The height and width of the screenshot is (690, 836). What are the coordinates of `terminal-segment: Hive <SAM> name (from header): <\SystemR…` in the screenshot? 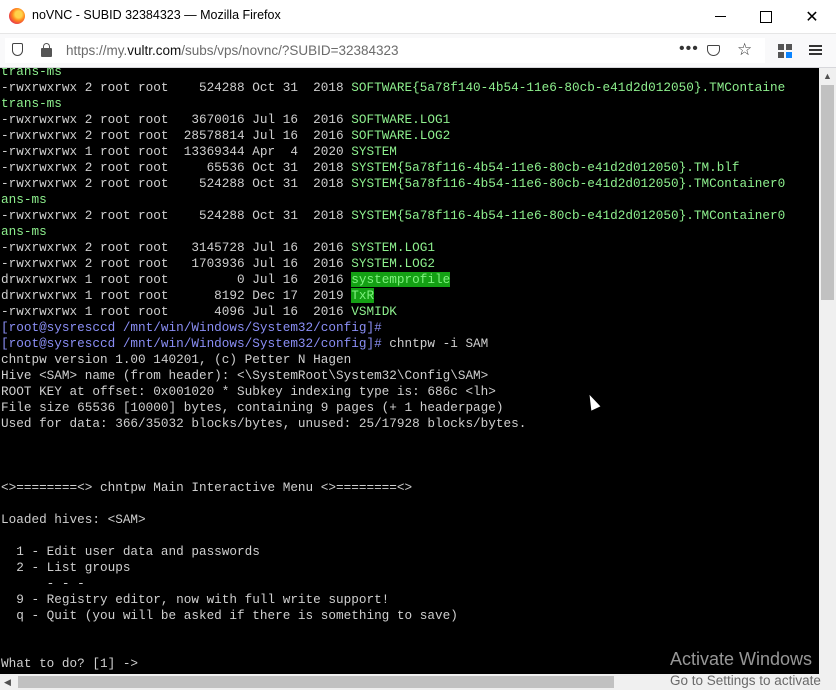 It's located at (245, 375).